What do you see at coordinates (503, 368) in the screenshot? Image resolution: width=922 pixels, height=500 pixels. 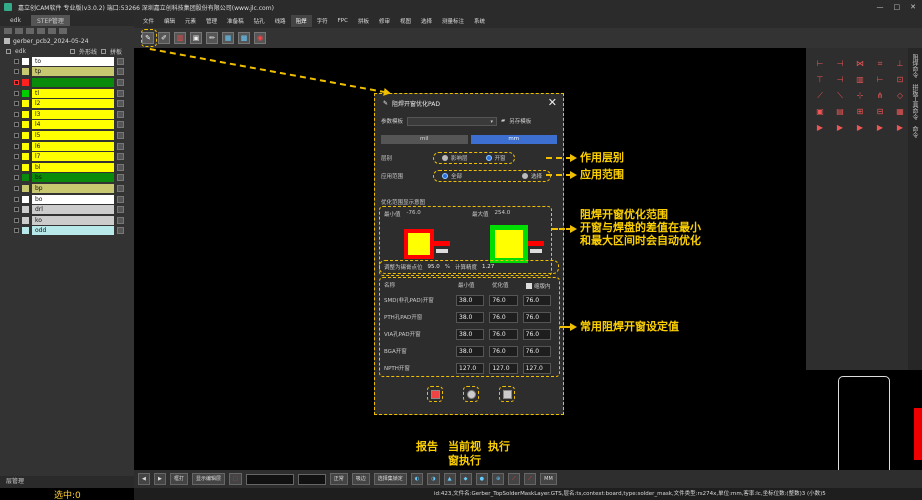 I see `row-opt-input: 127.0` at bounding box center [503, 368].